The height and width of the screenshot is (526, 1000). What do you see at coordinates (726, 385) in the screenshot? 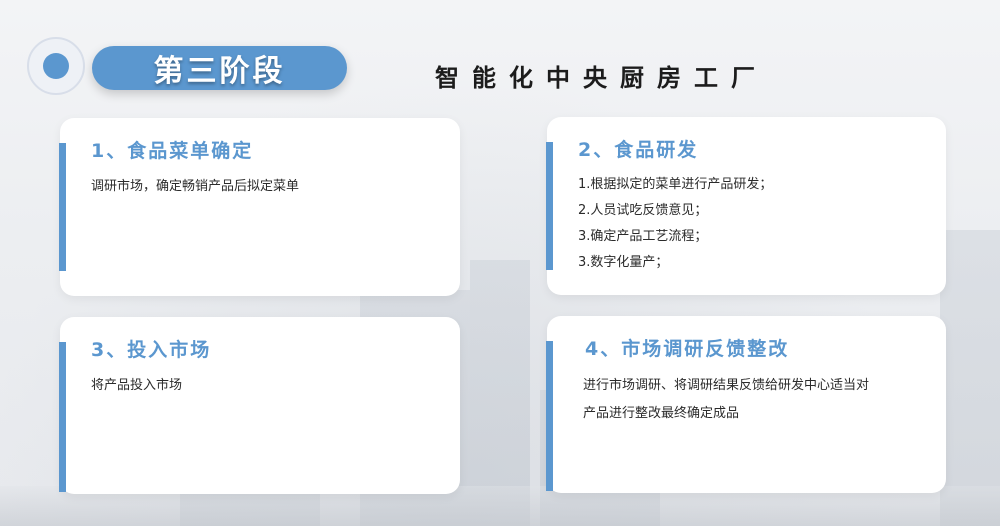
I see `card-line: 进行市场调研、将调研结果反馈给研发中心适当对` at bounding box center [726, 385].